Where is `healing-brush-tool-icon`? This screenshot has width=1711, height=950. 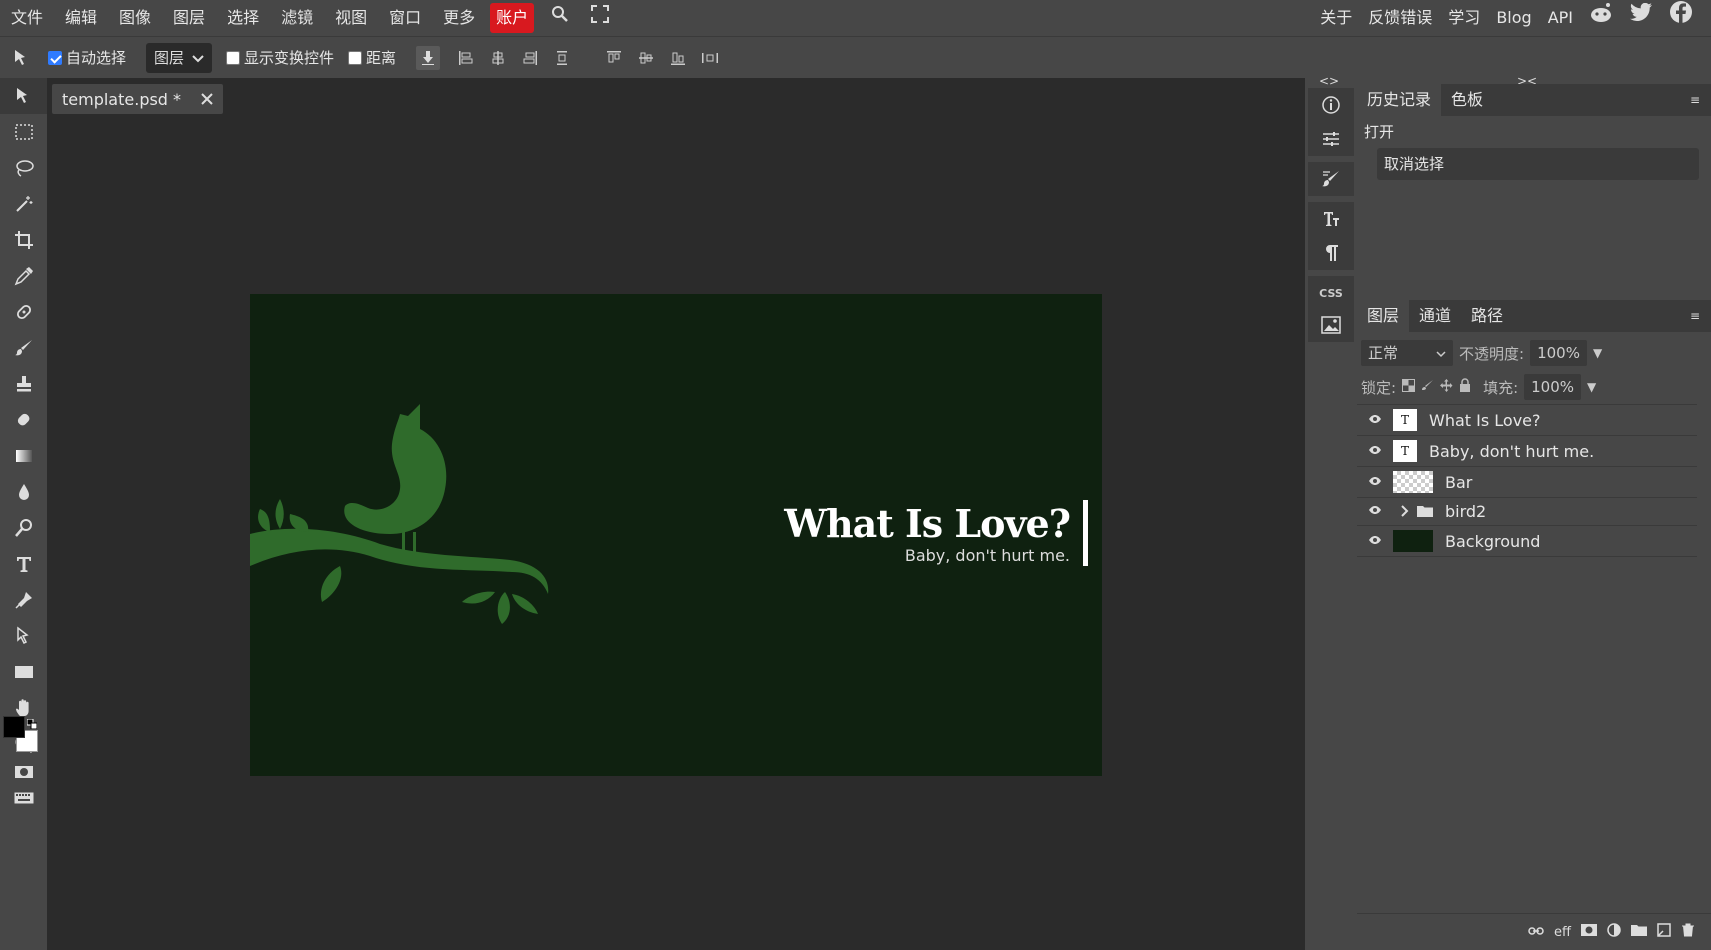 healing-brush-tool-icon is located at coordinates (23, 312).